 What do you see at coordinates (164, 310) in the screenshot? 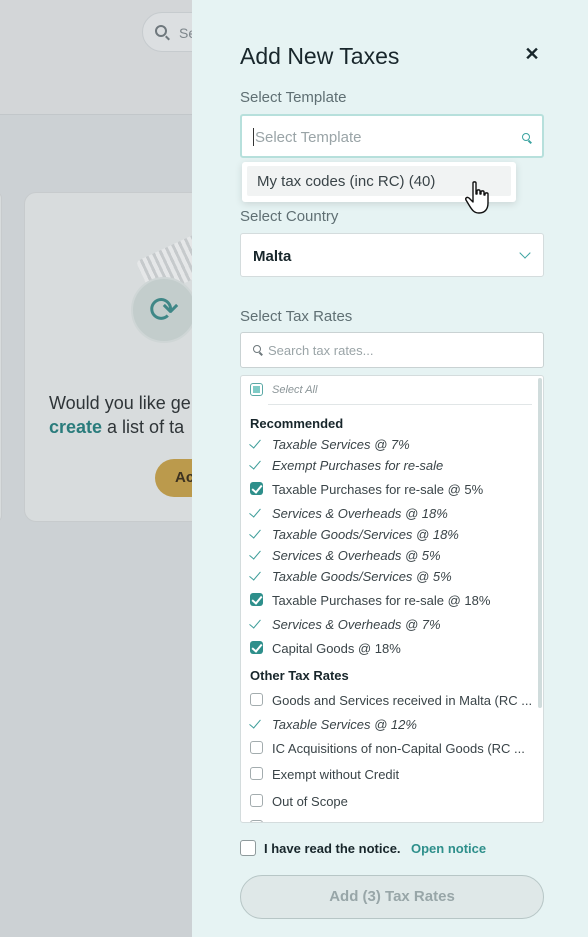
I see `sync-icon: ⟳` at bounding box center [164, 310].